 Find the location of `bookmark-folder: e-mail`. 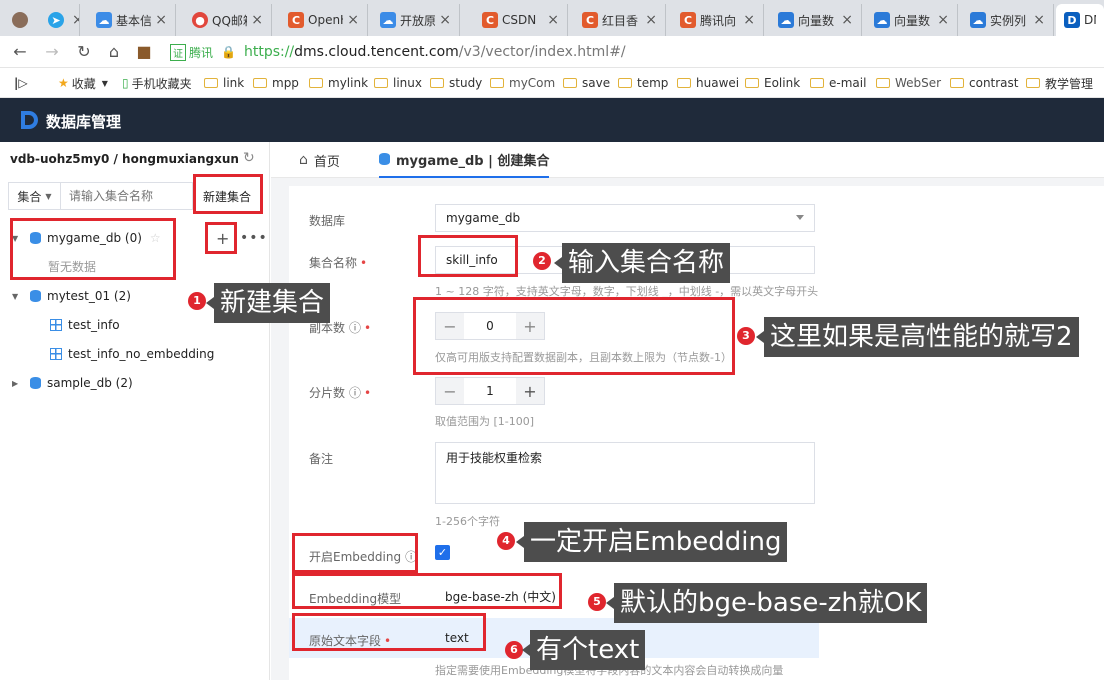

bookmark-folder: e-mail is located at coordinates (838, 83).